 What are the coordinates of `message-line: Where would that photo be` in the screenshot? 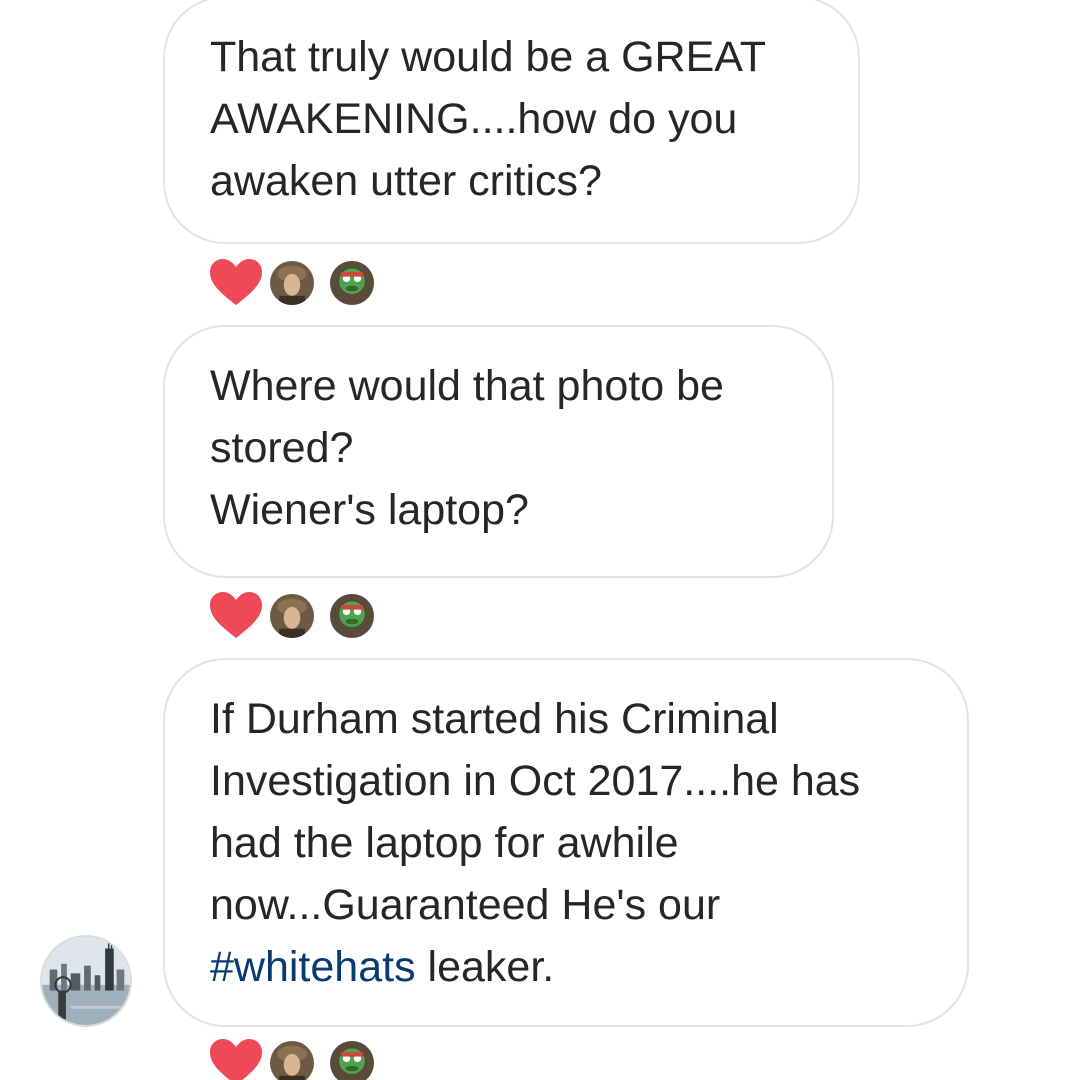 It's located at (467, 386).